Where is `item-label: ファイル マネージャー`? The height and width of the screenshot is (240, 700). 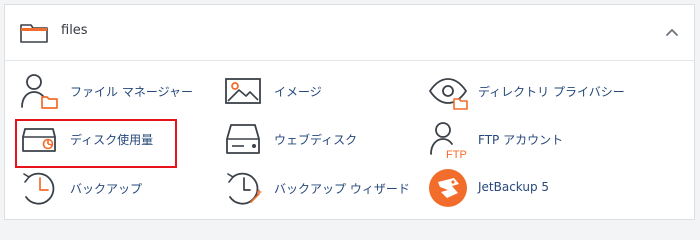 item-label: ファイル マネージャー is located at coordinates (131, 92).